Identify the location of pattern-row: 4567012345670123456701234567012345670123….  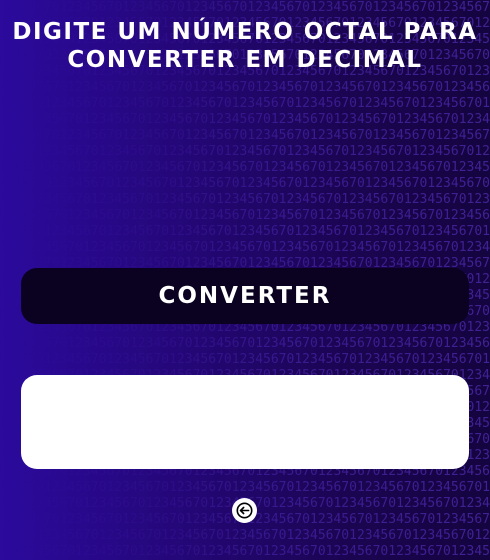
(245, 199).